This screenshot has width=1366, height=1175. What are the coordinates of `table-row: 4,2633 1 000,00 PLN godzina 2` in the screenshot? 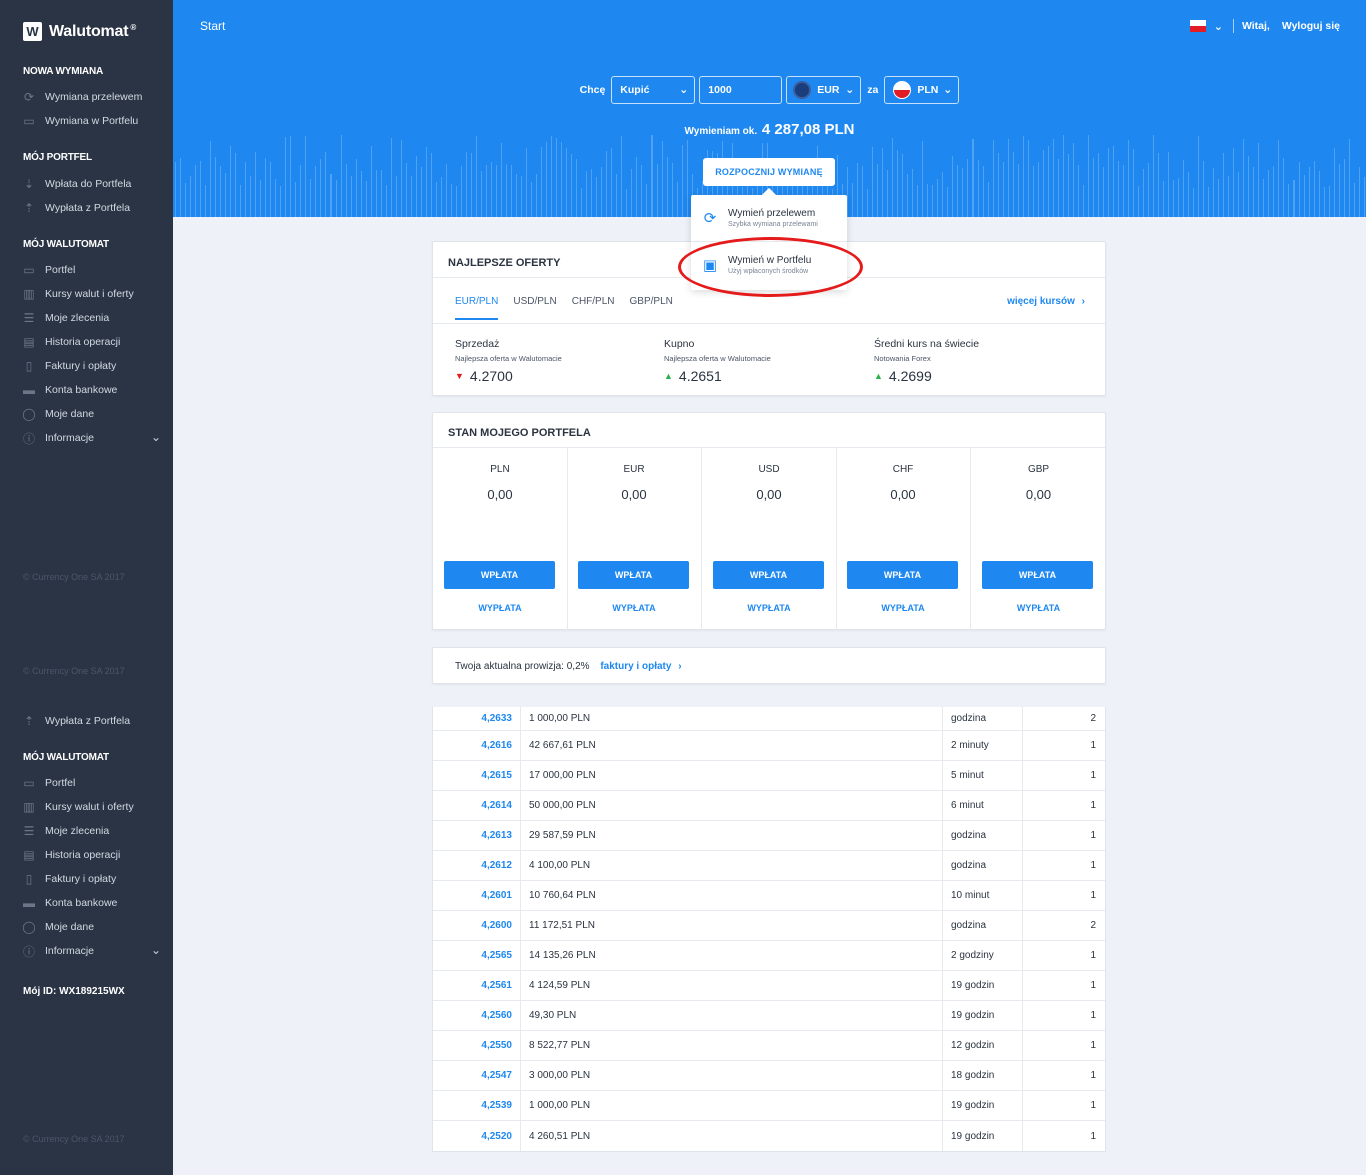 It's located at (769, 719).